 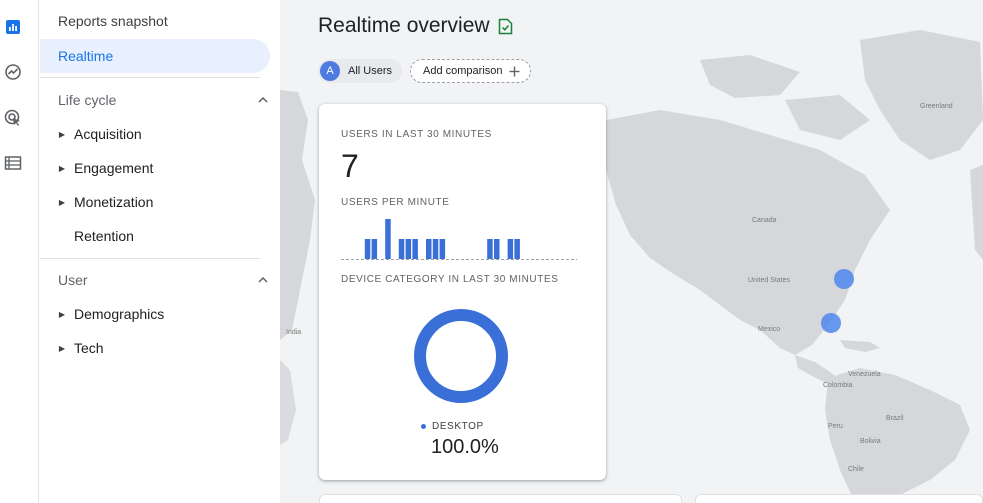 I want to click on sidebar-item-engagement: ▶ Engagement, so click(x=101, y=168).